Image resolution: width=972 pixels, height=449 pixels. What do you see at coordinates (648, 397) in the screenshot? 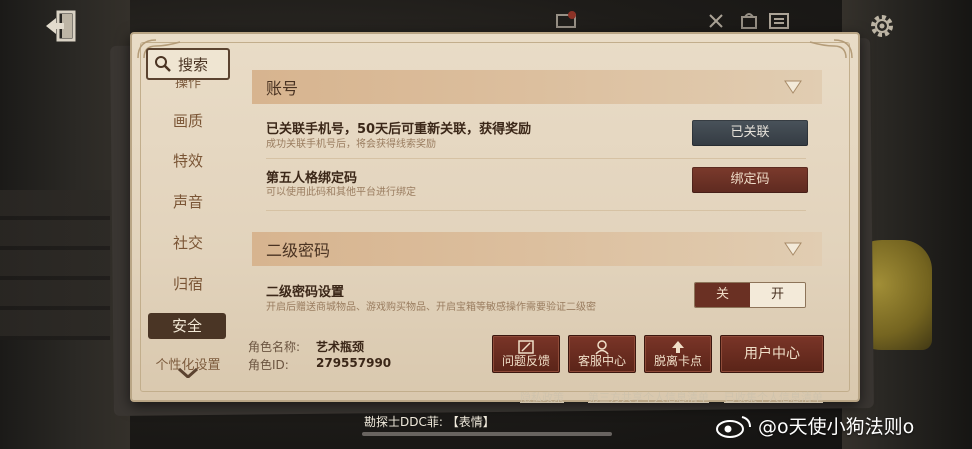
I see `third-party-list-link: 第三方共享个人信息清单` at bounding box center [648, 397].